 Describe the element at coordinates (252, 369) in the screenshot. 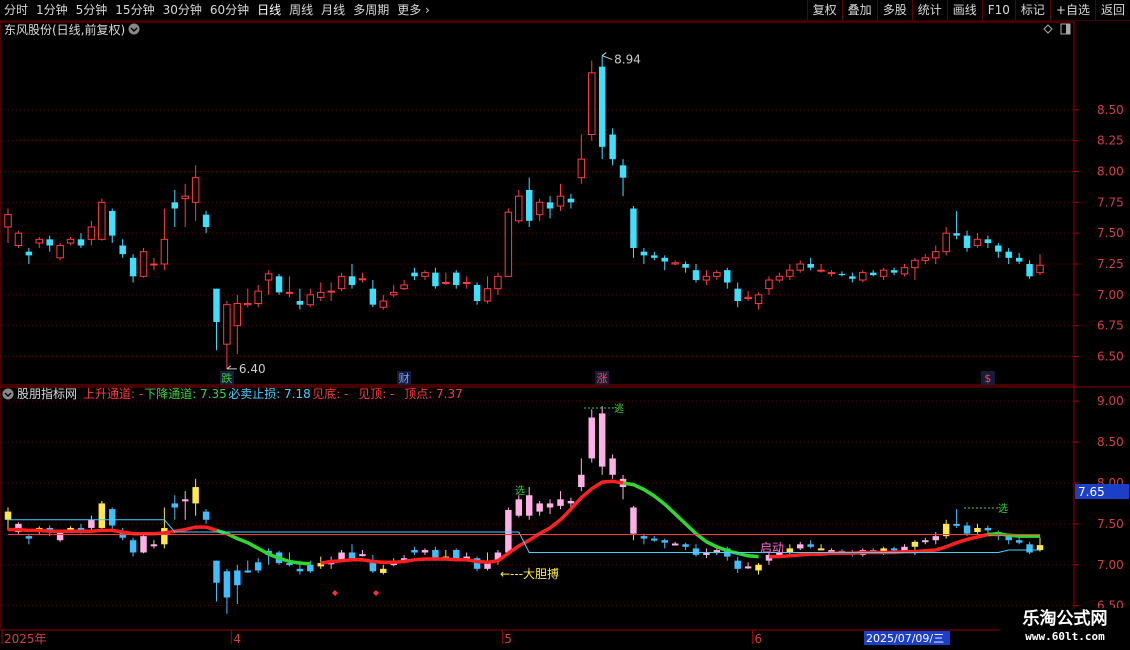

I see `low-price-label: 6.40` at that location.